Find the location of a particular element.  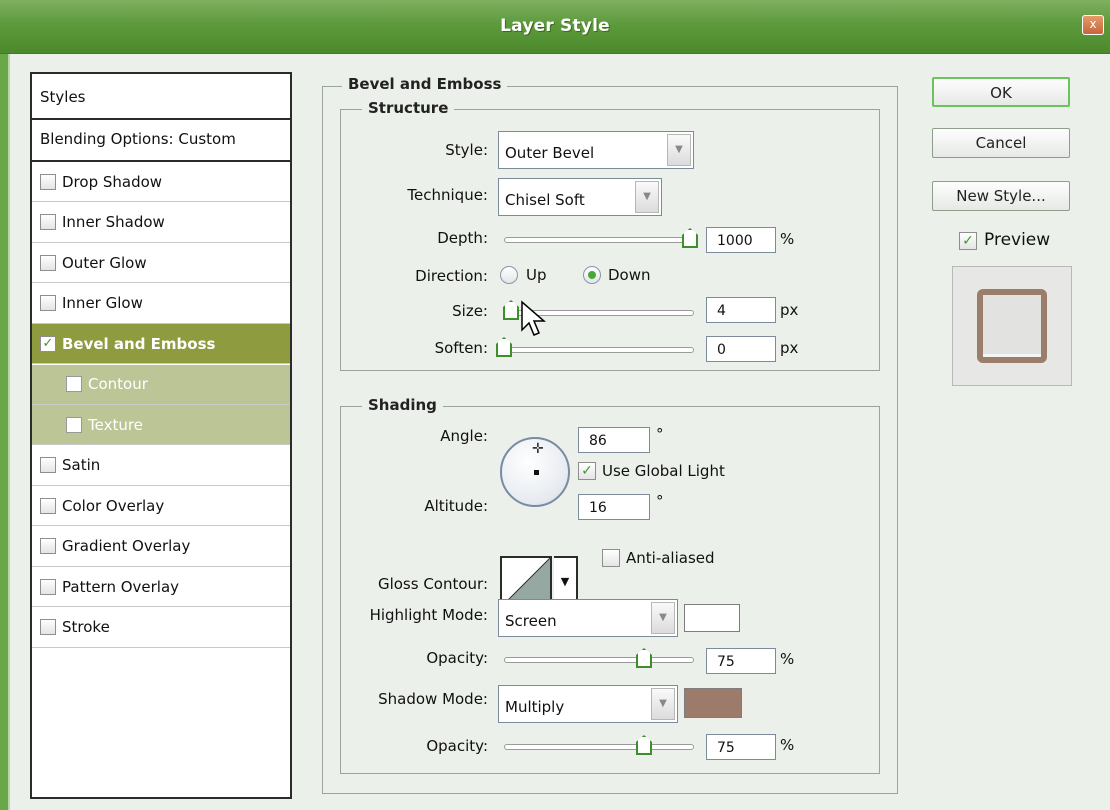

title-bar: Layer Style x is located at coordinates (555, 27).